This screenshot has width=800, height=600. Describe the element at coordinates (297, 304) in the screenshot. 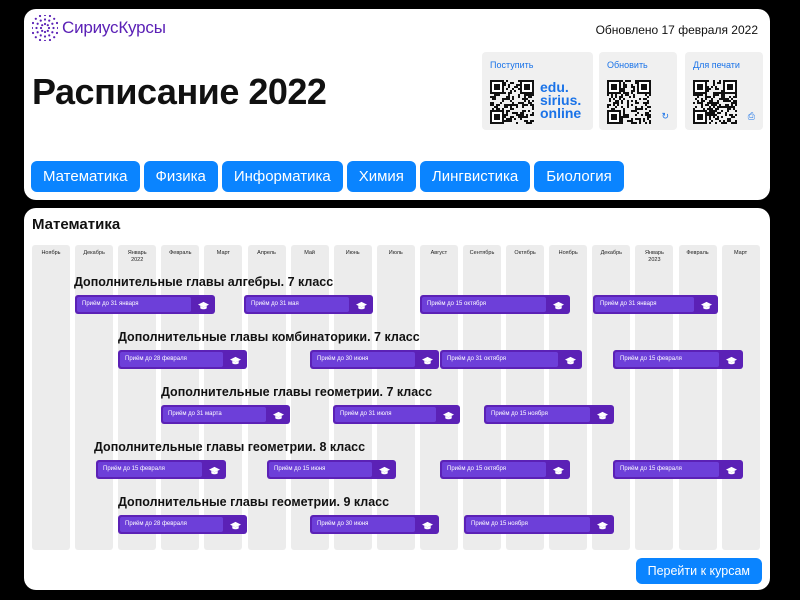

I see `session-deadline: Приём до 31 мая` at that location.